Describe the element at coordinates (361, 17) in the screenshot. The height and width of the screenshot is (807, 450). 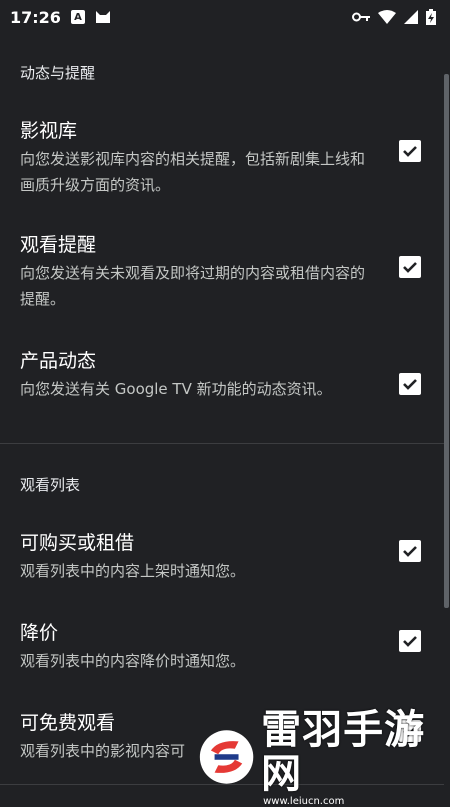
I see `key-icon` at that location.